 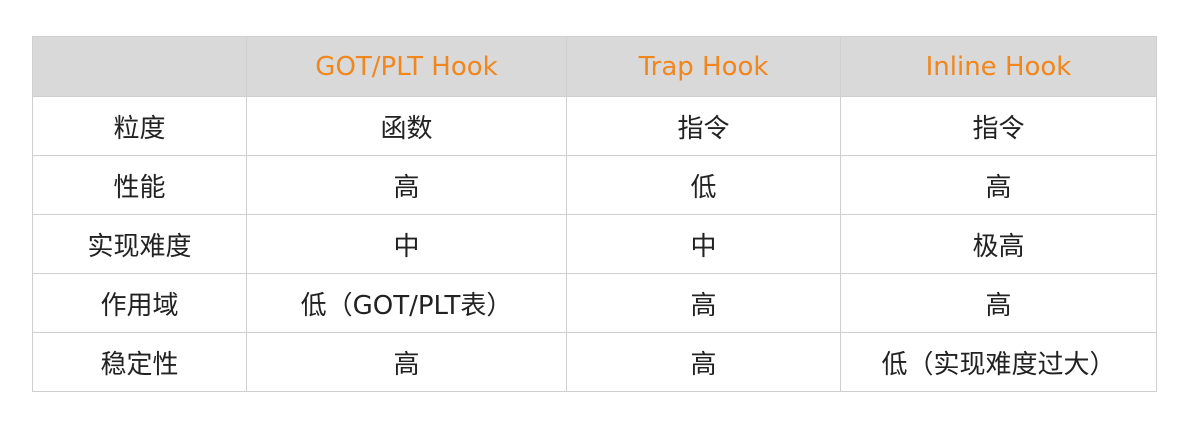 What do you see at coordinates (139, 303) in the screenshot?
I see `row-label: 作用域` at bounding box center [139, 303].